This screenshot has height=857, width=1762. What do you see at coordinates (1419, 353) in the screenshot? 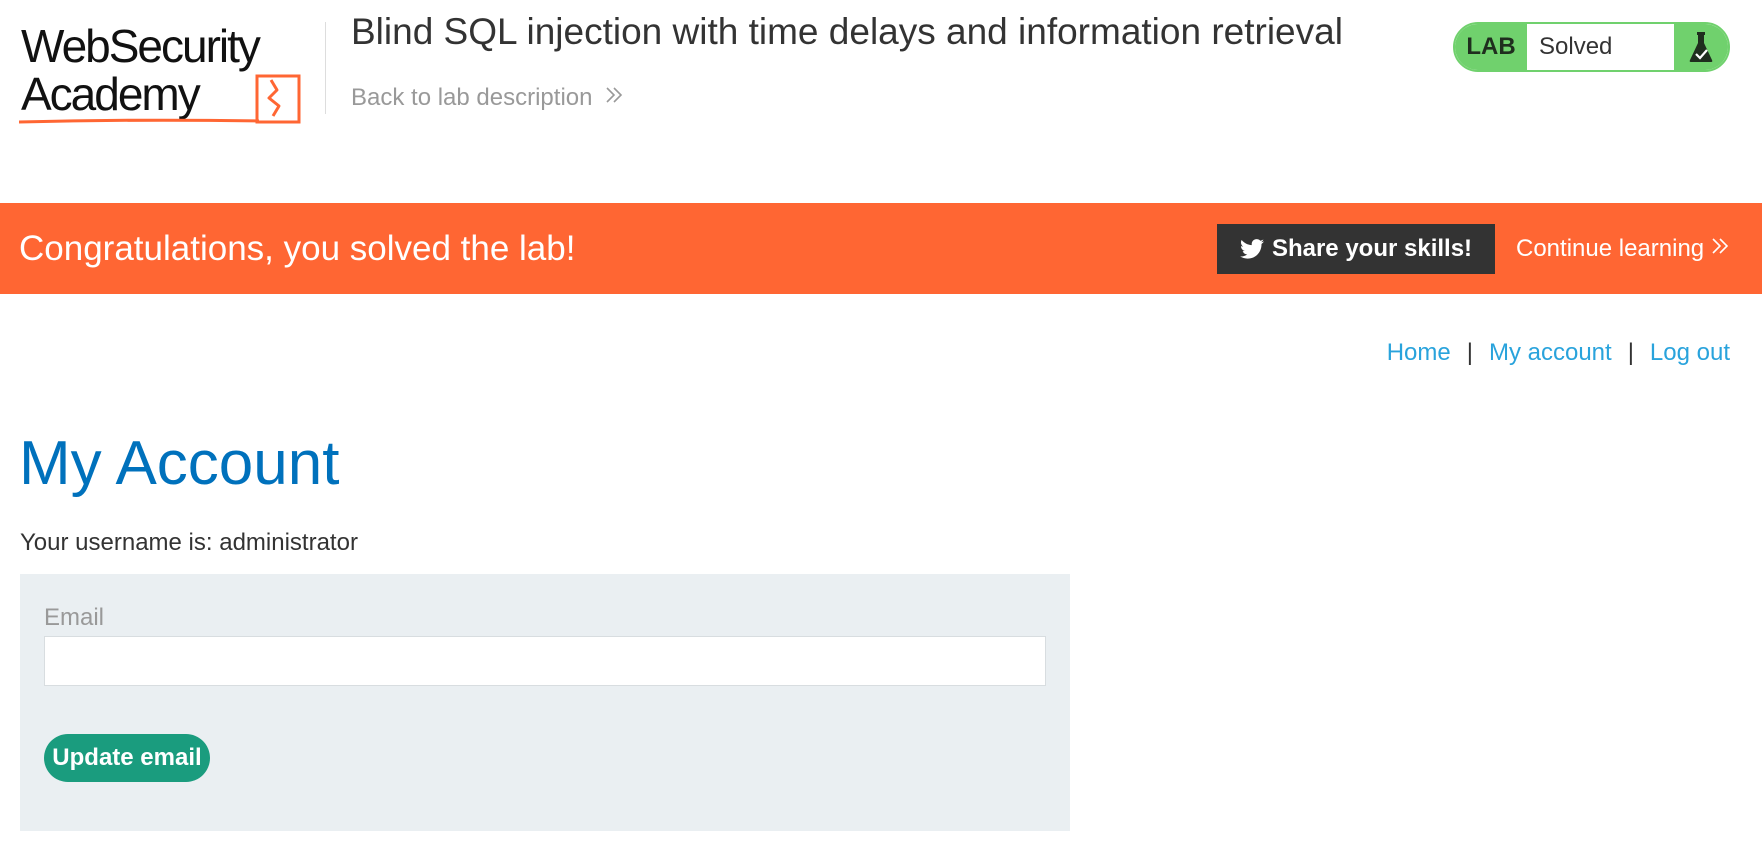
I see `nav-home-link: Home` at bounding box center [1419, 353].